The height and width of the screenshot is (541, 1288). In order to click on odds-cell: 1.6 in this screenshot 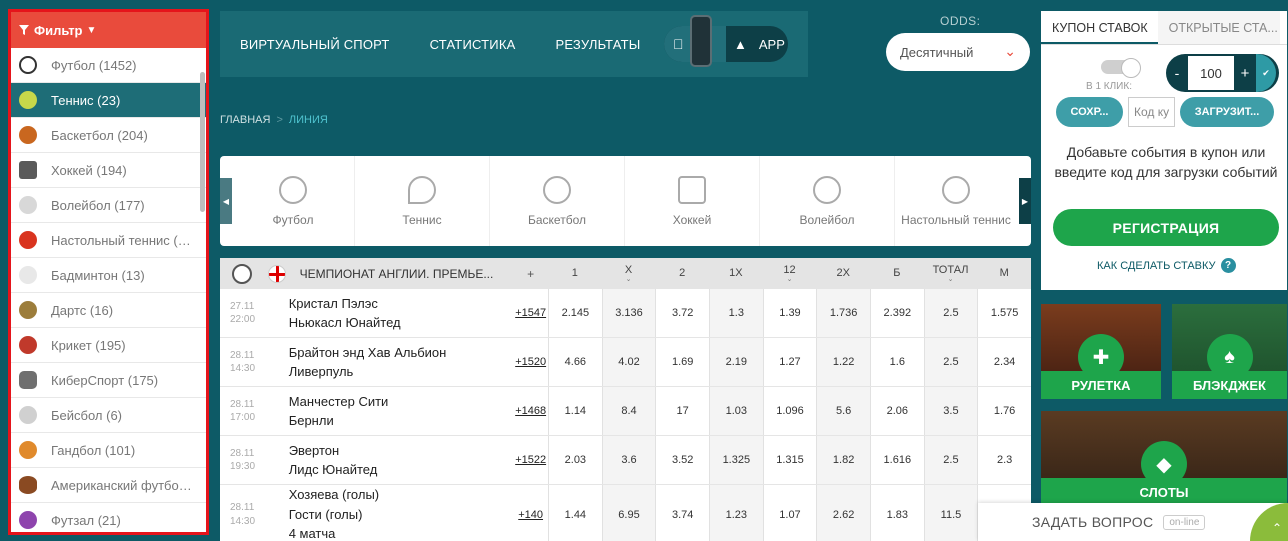, I will do `click(896, 362)`.